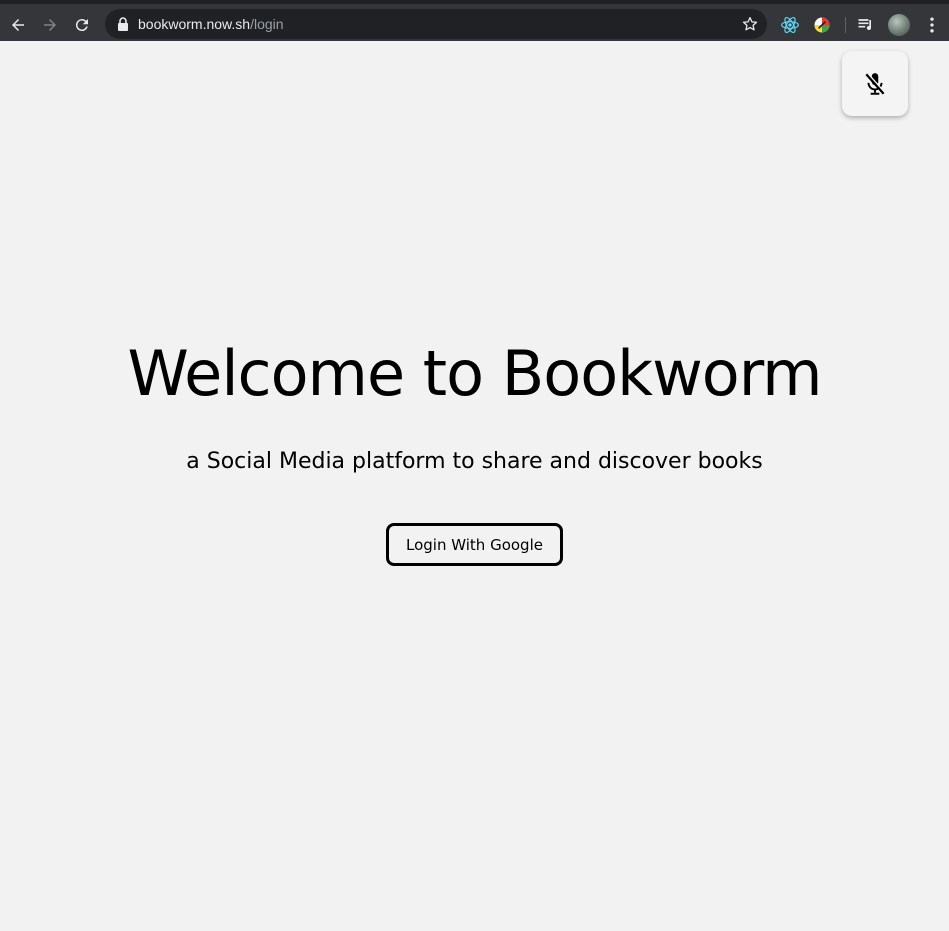 The image size is (949, 931). I want to click on reload-icon, so click(82, 25).